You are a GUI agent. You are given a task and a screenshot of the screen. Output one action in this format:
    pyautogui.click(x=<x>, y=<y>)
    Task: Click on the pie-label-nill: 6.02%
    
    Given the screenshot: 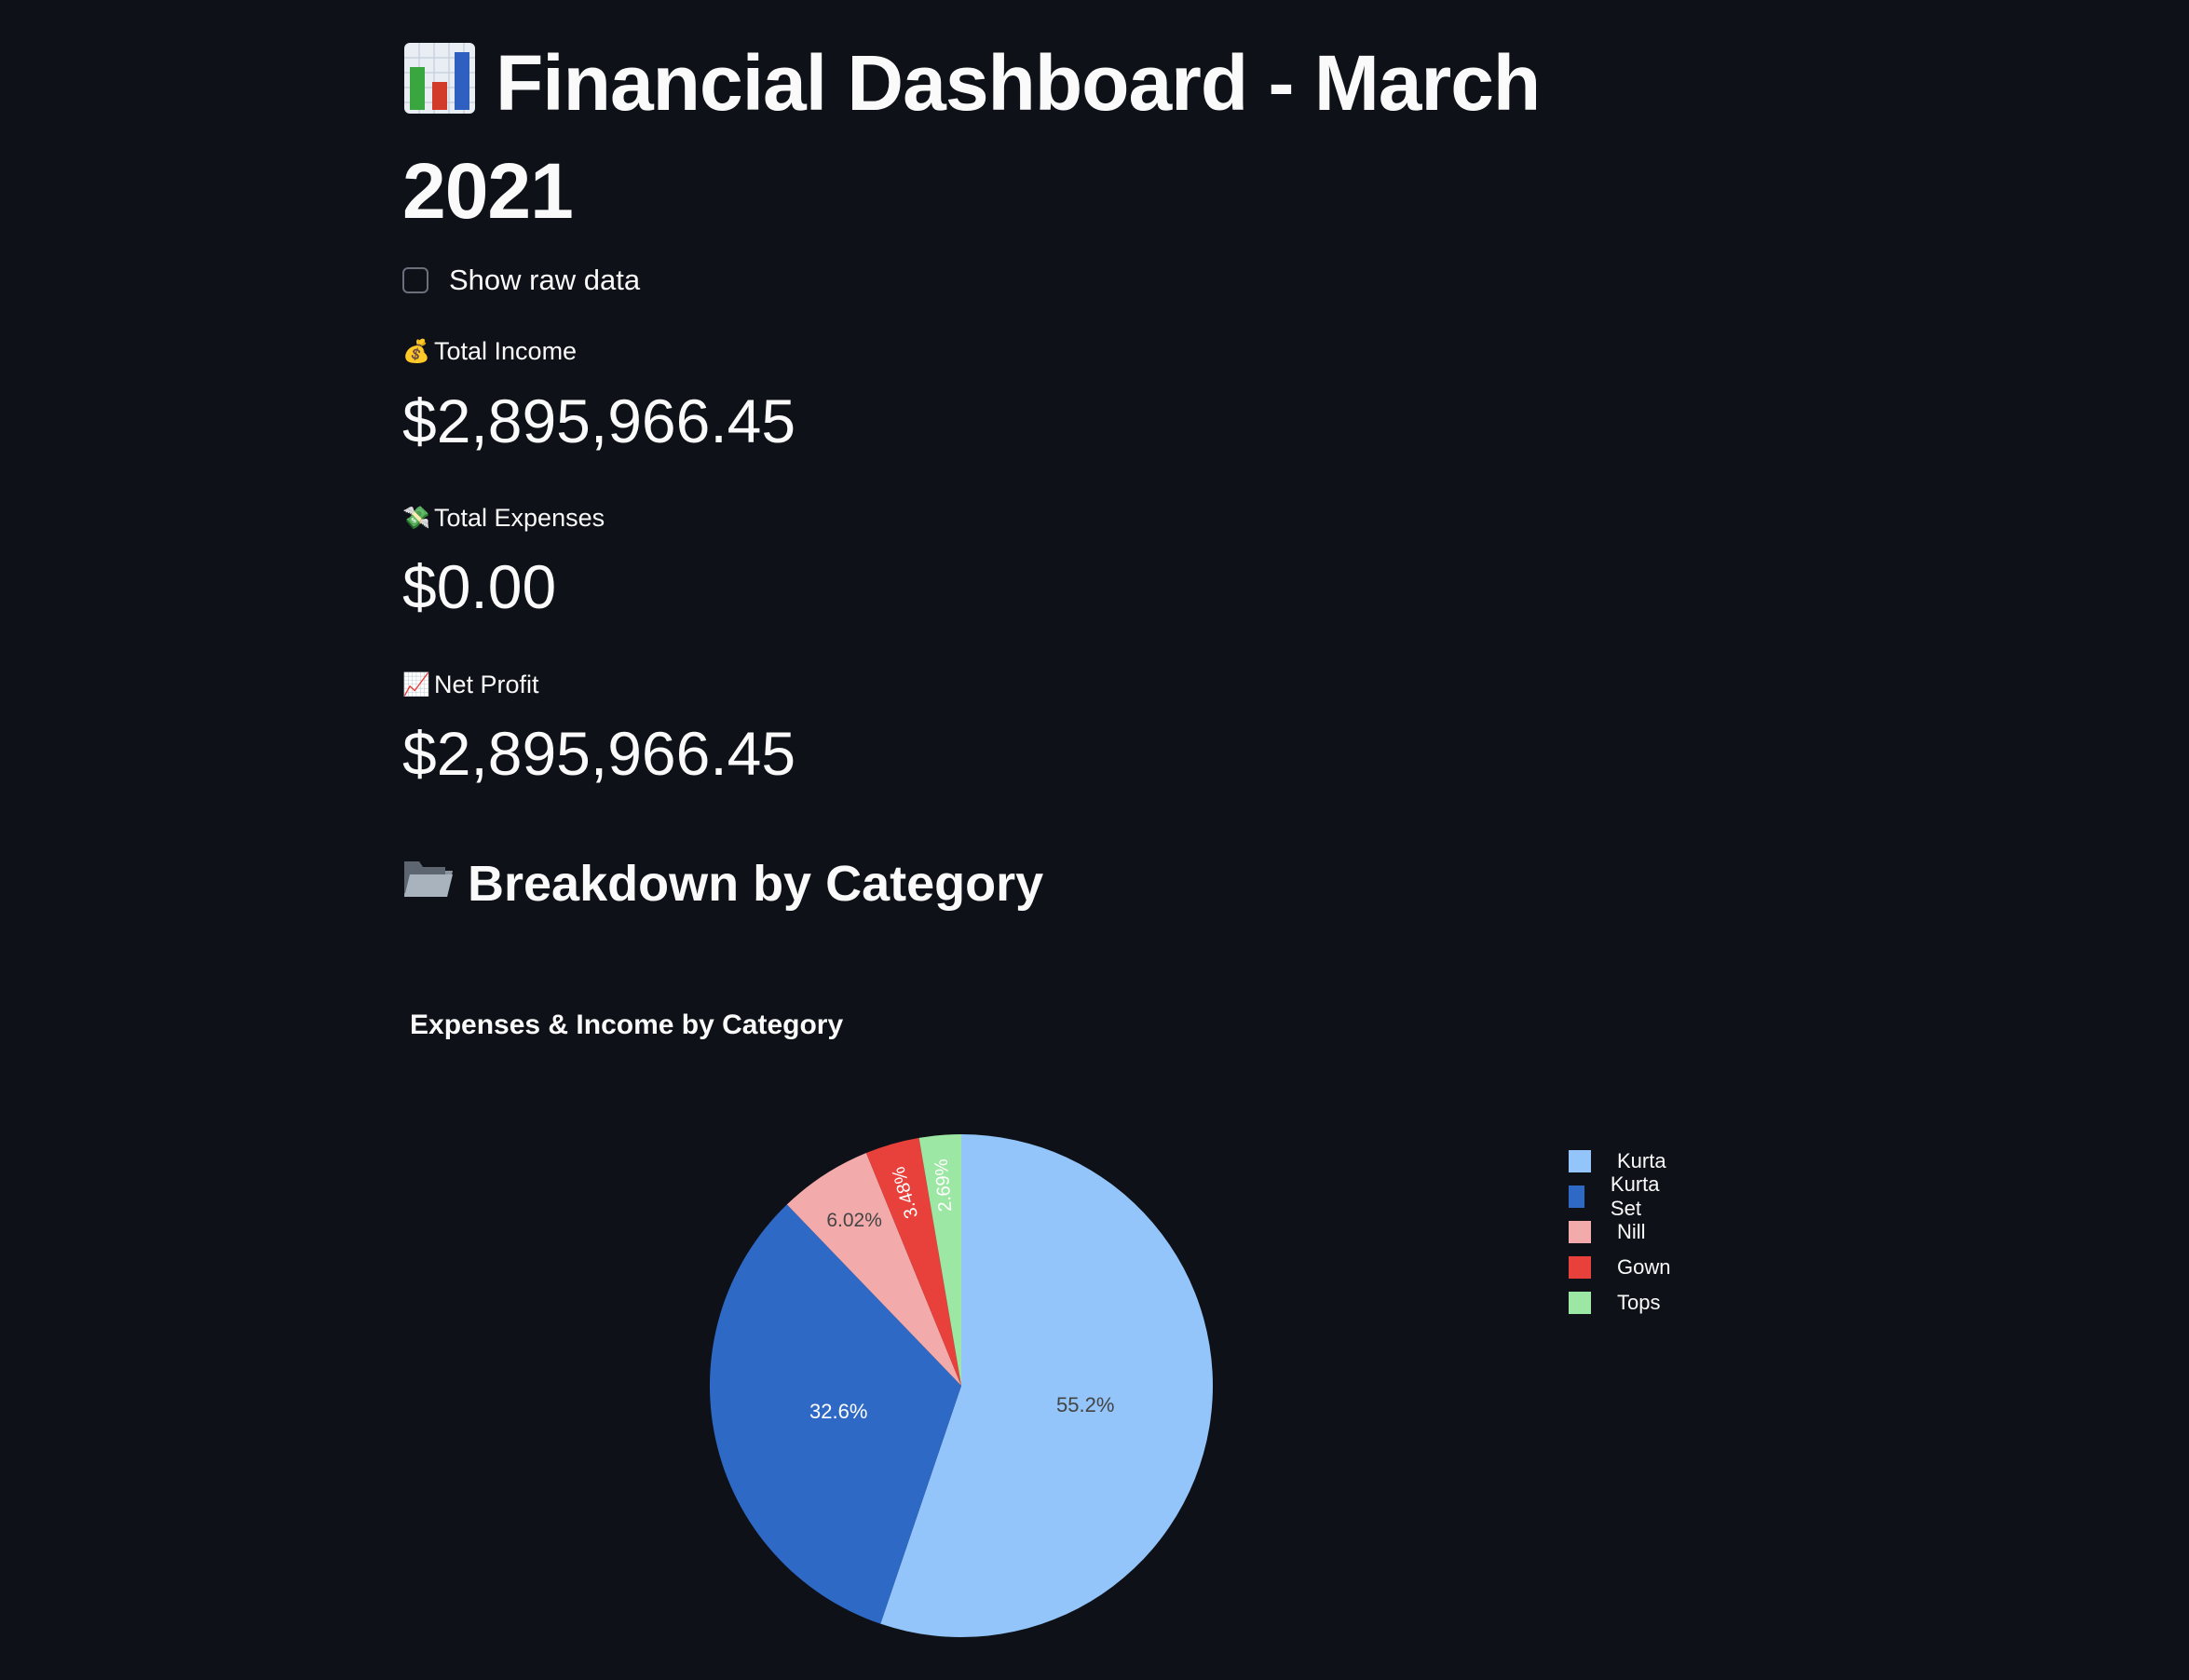 What is the action you would take?
    pyautogui.click(x=854, y=1220)
    